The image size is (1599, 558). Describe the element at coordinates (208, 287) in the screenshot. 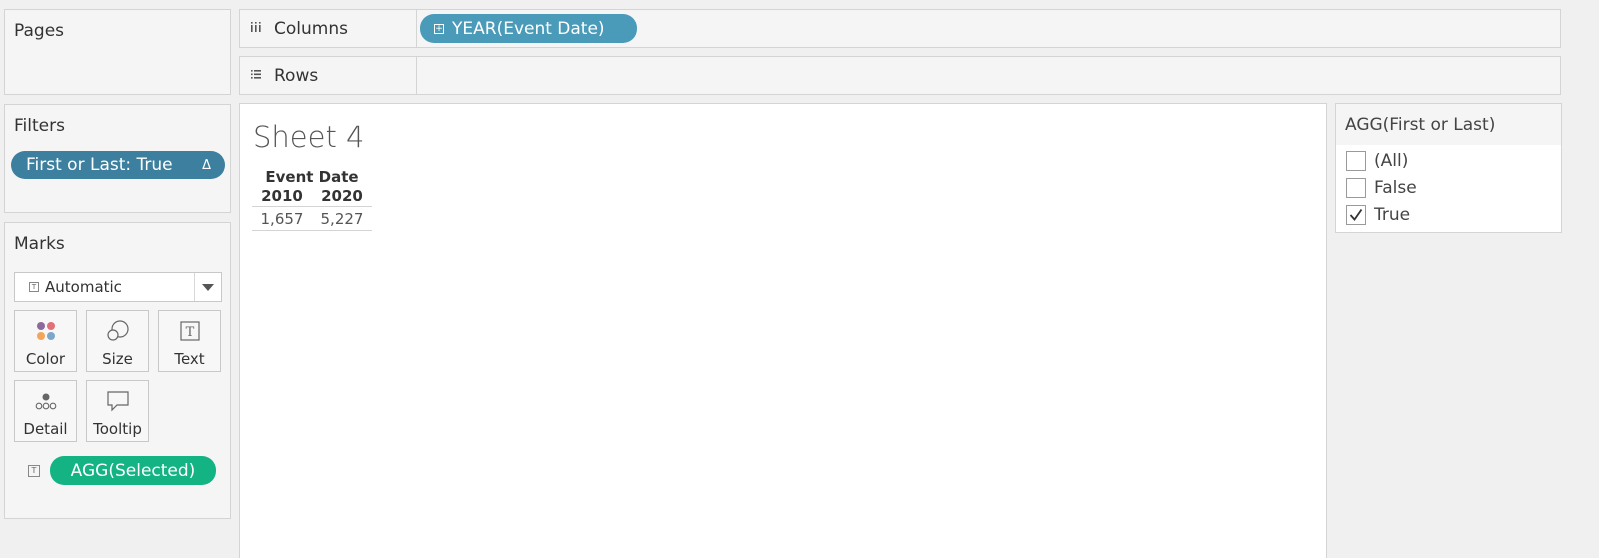

I see `chevron-down-icon` at that location.